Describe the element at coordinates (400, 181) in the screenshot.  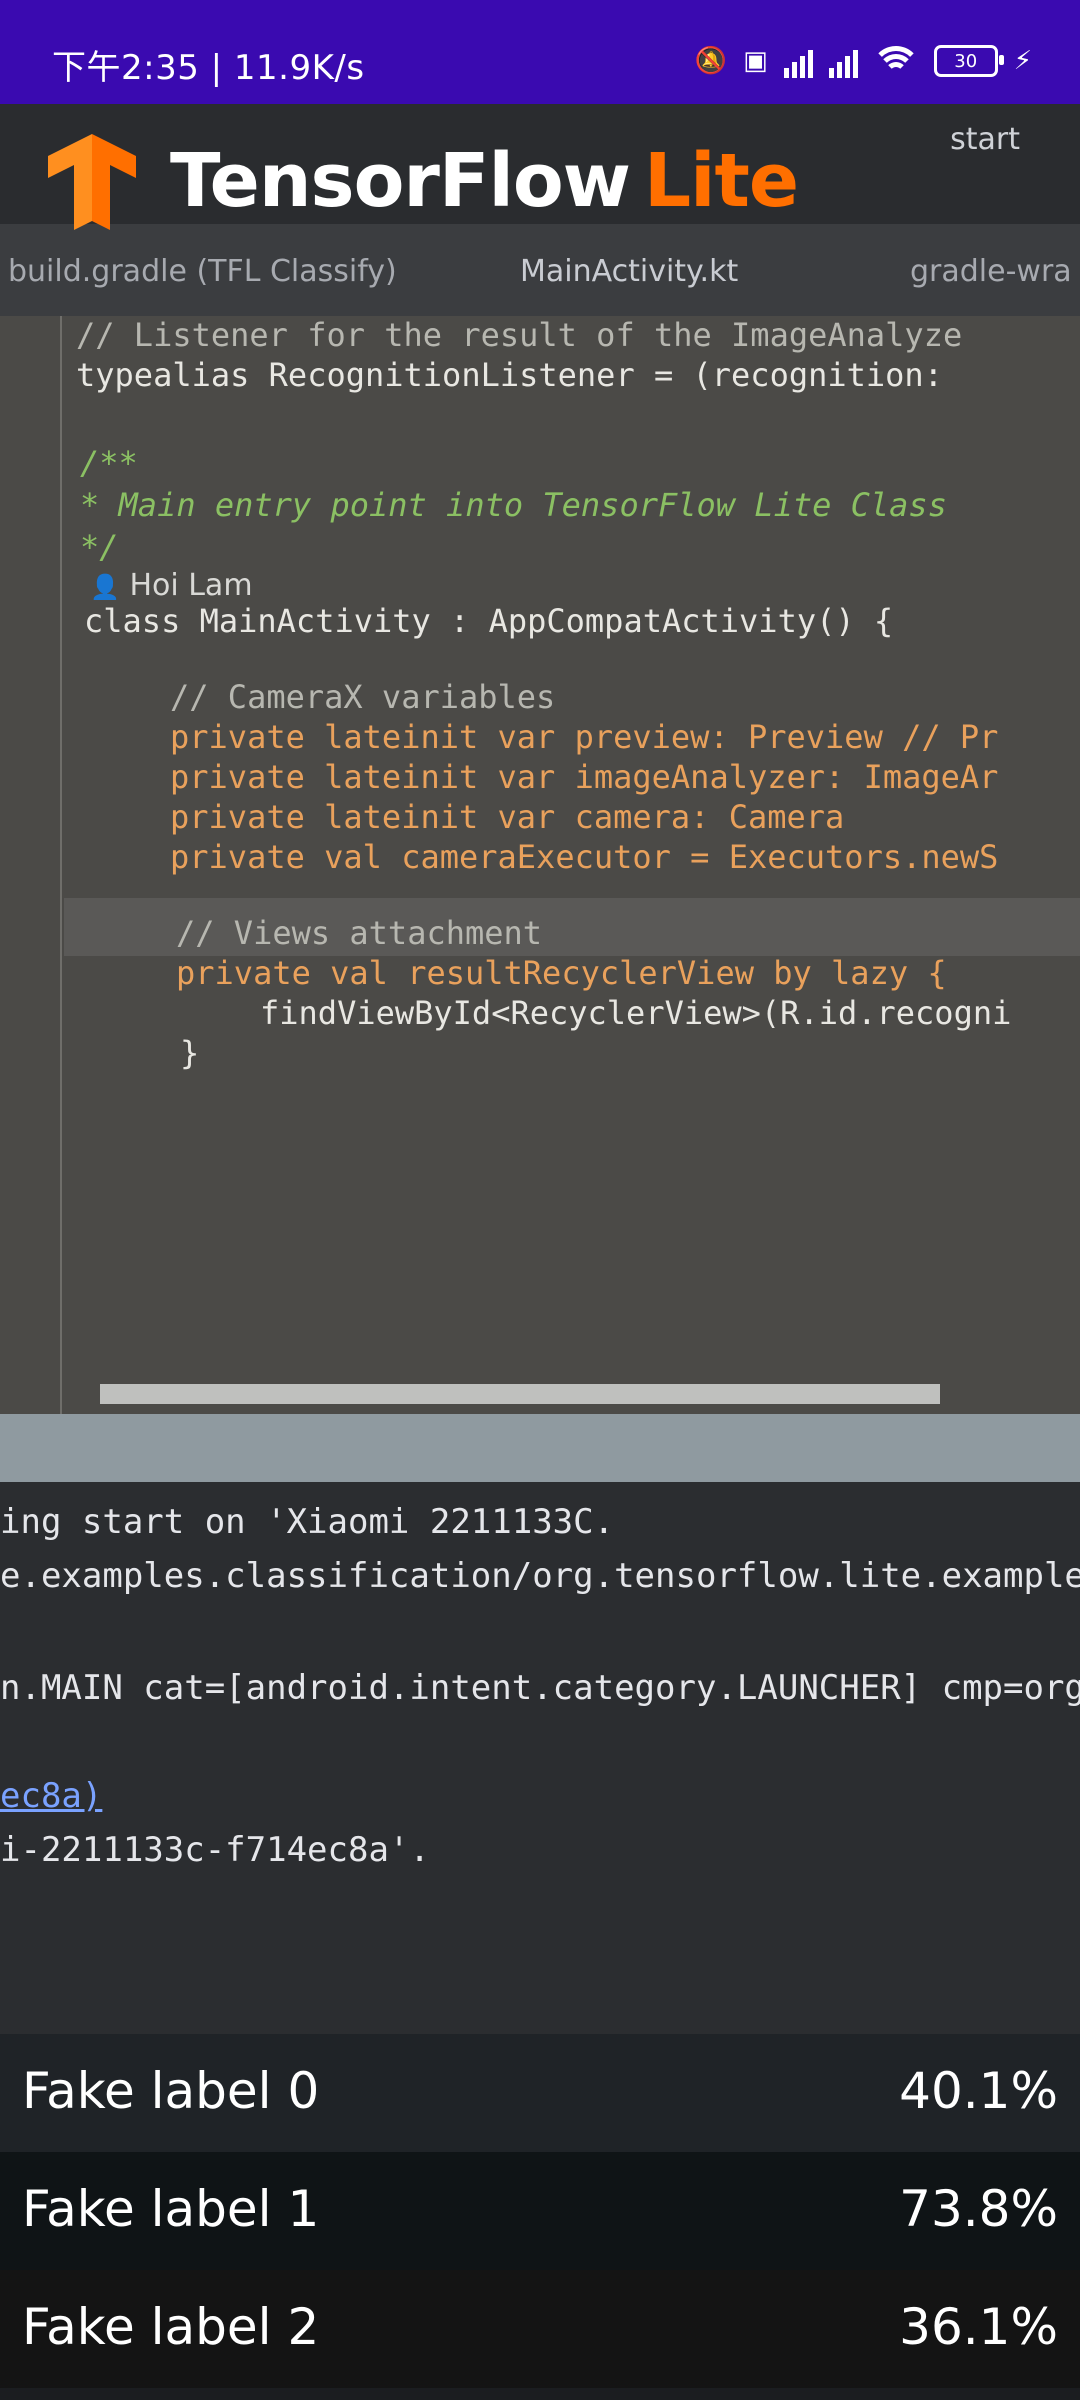
I see `logo-text-main: TensorFlow` at that location.